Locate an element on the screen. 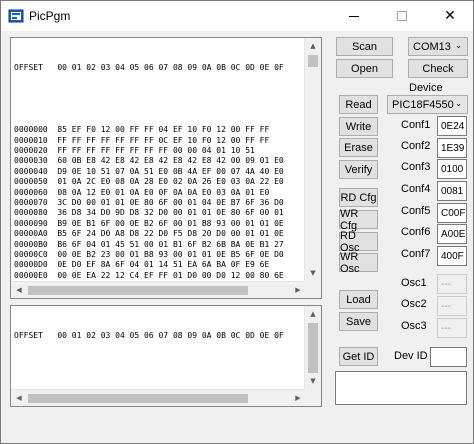  write-button: Write is located at coordinates (358, 126).